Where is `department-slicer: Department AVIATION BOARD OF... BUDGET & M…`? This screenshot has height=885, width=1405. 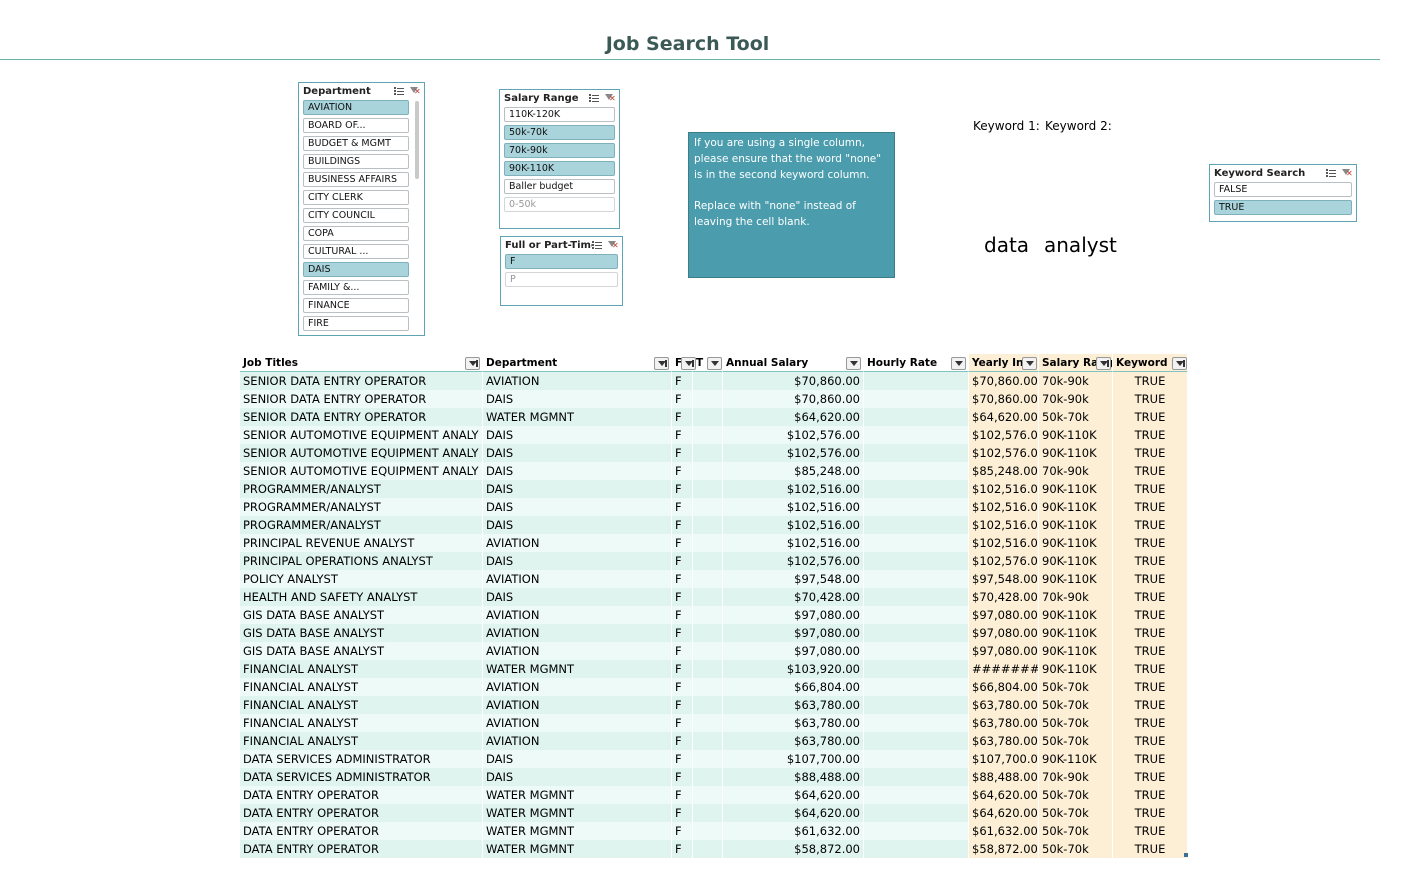
department-slicer: Department AVIATION BOARD OF... BUDGET & M… is located at coordinates (361, 209).